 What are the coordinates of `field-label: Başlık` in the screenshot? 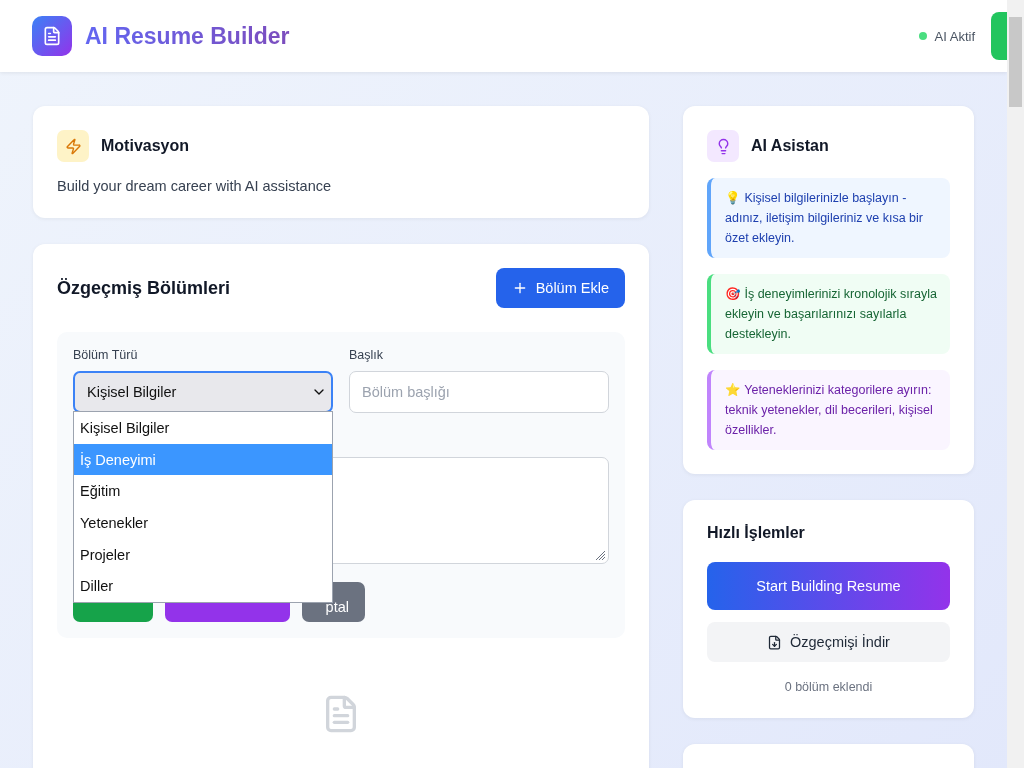 It's located at (367, 355).